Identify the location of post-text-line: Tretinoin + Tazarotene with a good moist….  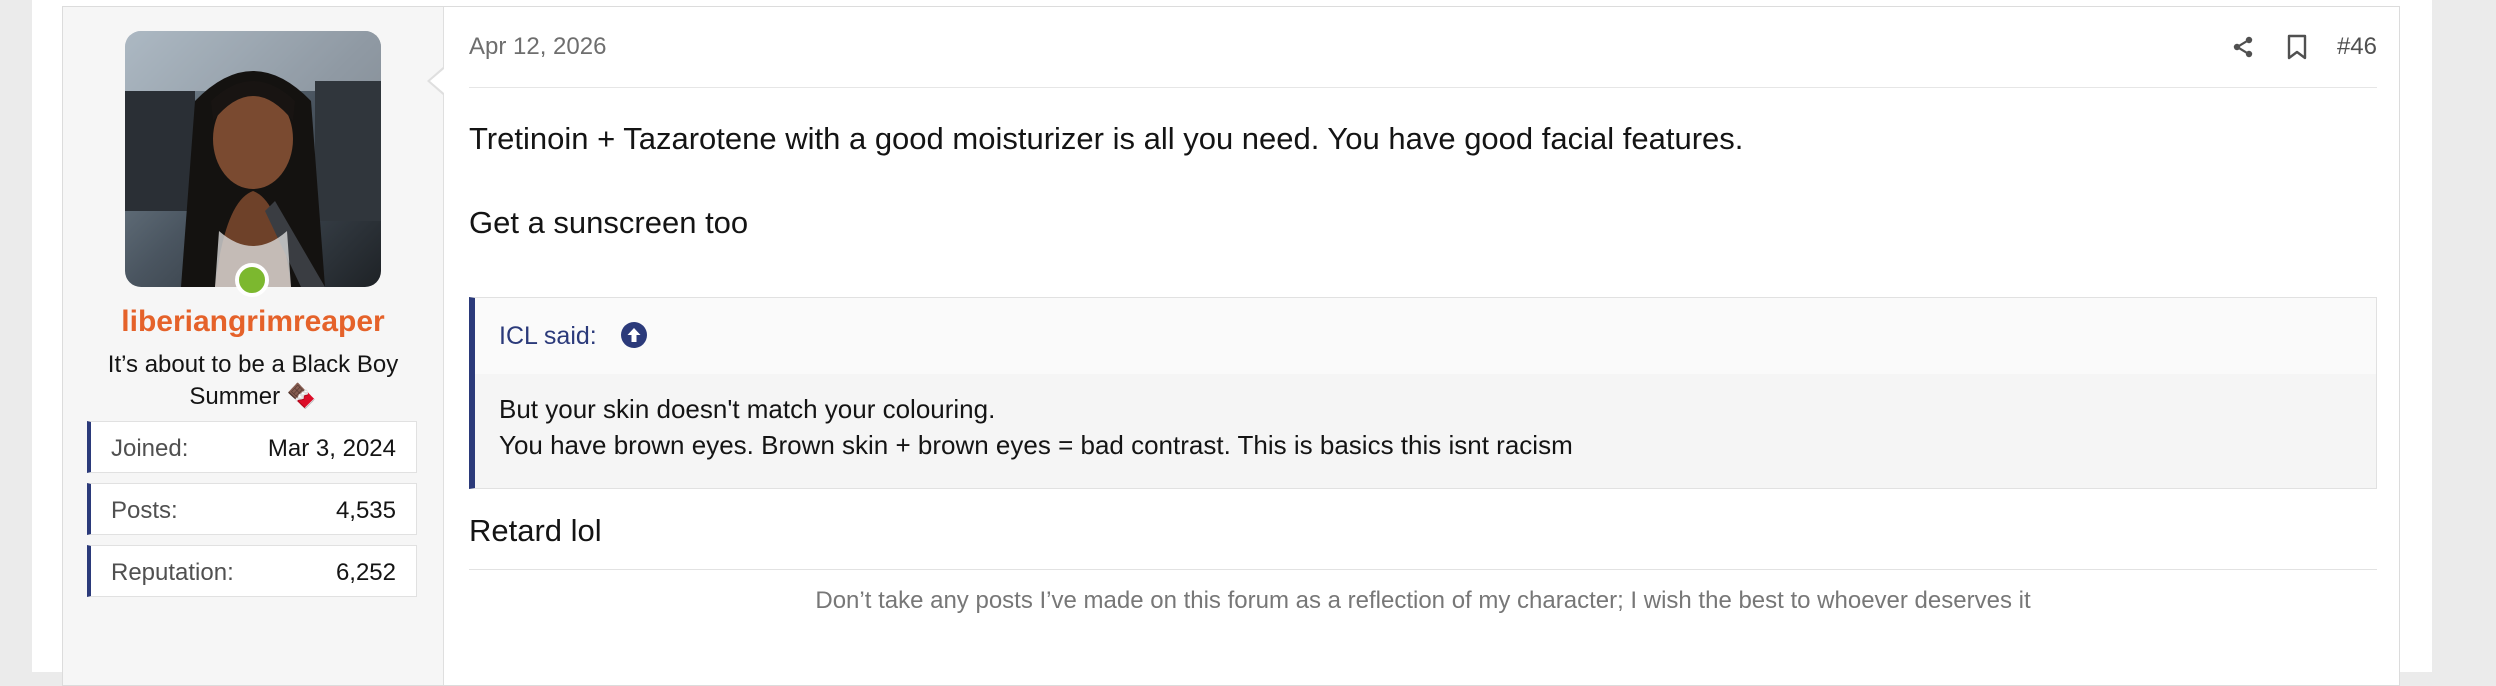
(1106, 138).